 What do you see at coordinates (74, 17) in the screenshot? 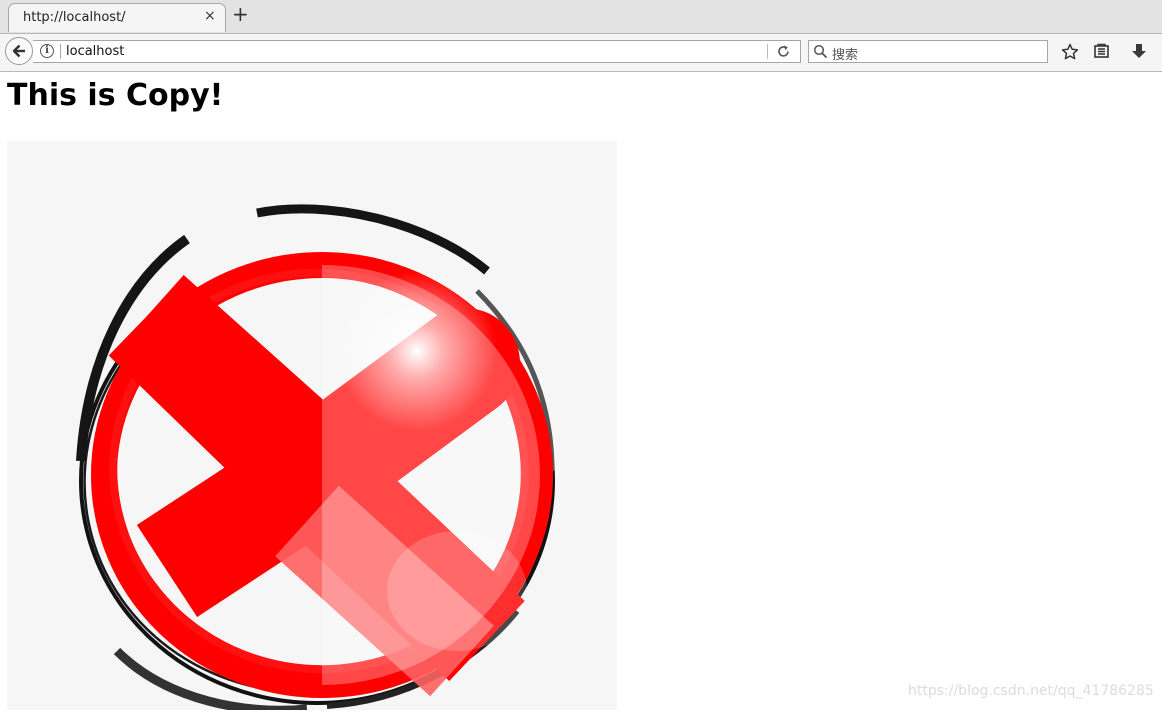
I see `tab-title: http://localhost/` at bounding box center [74, 17].